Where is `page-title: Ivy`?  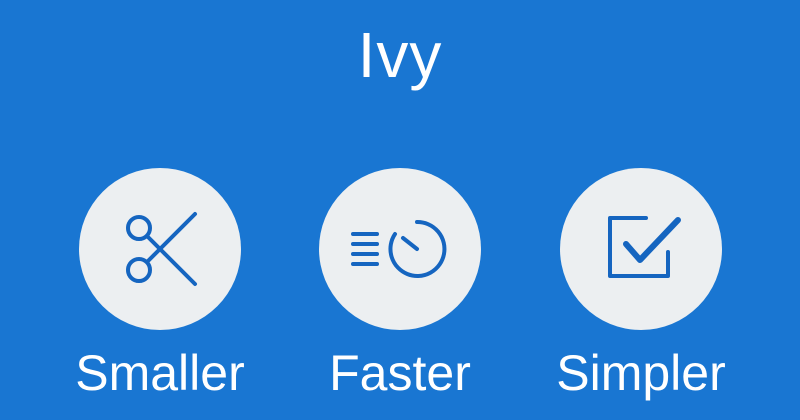
page-title: Ivy is located at coordinates (400, 55).